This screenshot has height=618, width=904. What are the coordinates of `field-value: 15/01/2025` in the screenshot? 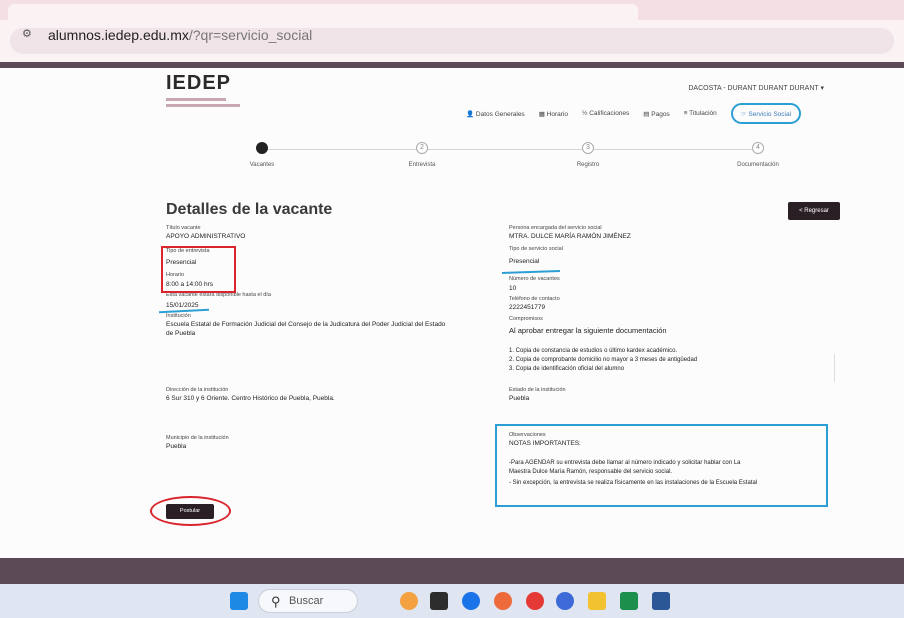 It's located at (182, 305).